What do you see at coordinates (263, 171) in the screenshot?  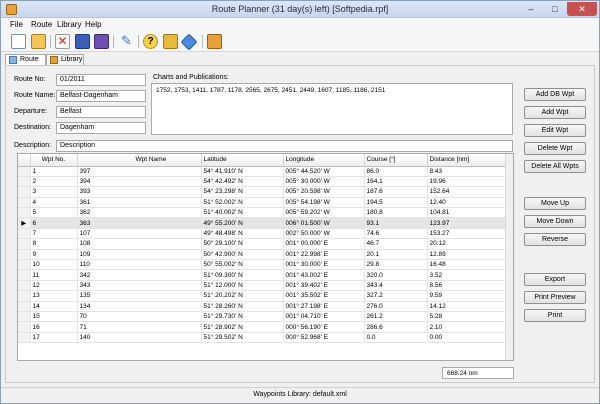 I see `table-row: 1 397 54° 41.910' N 005° 44.520' W 86.0 8.43` at bounding box center [263, 171].